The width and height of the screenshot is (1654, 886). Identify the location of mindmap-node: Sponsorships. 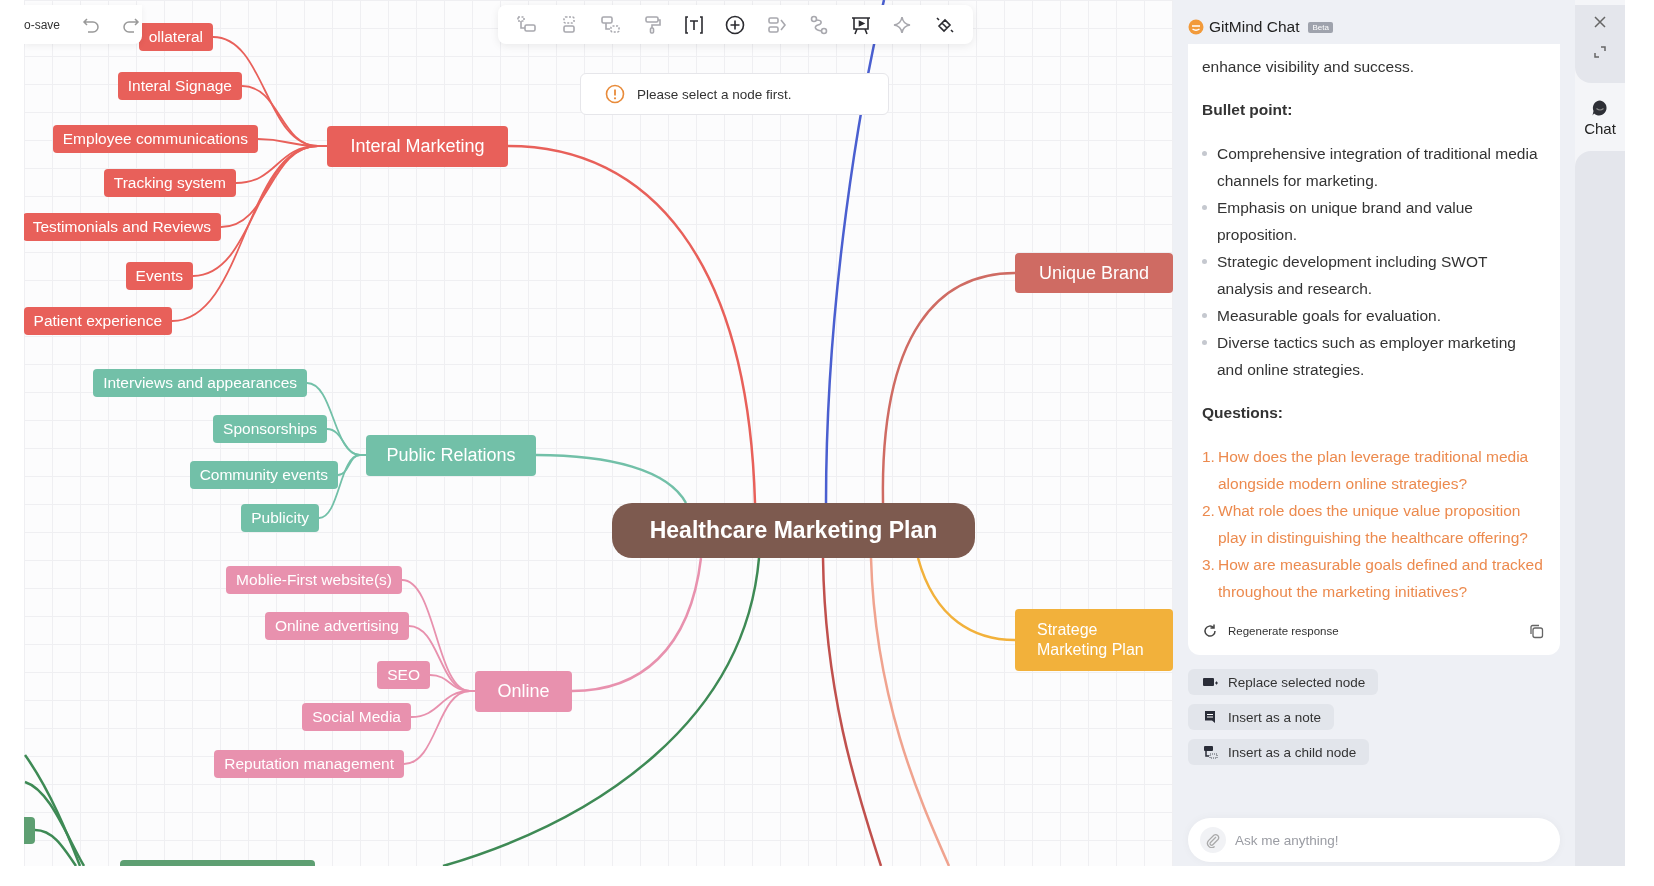
(270, 429).